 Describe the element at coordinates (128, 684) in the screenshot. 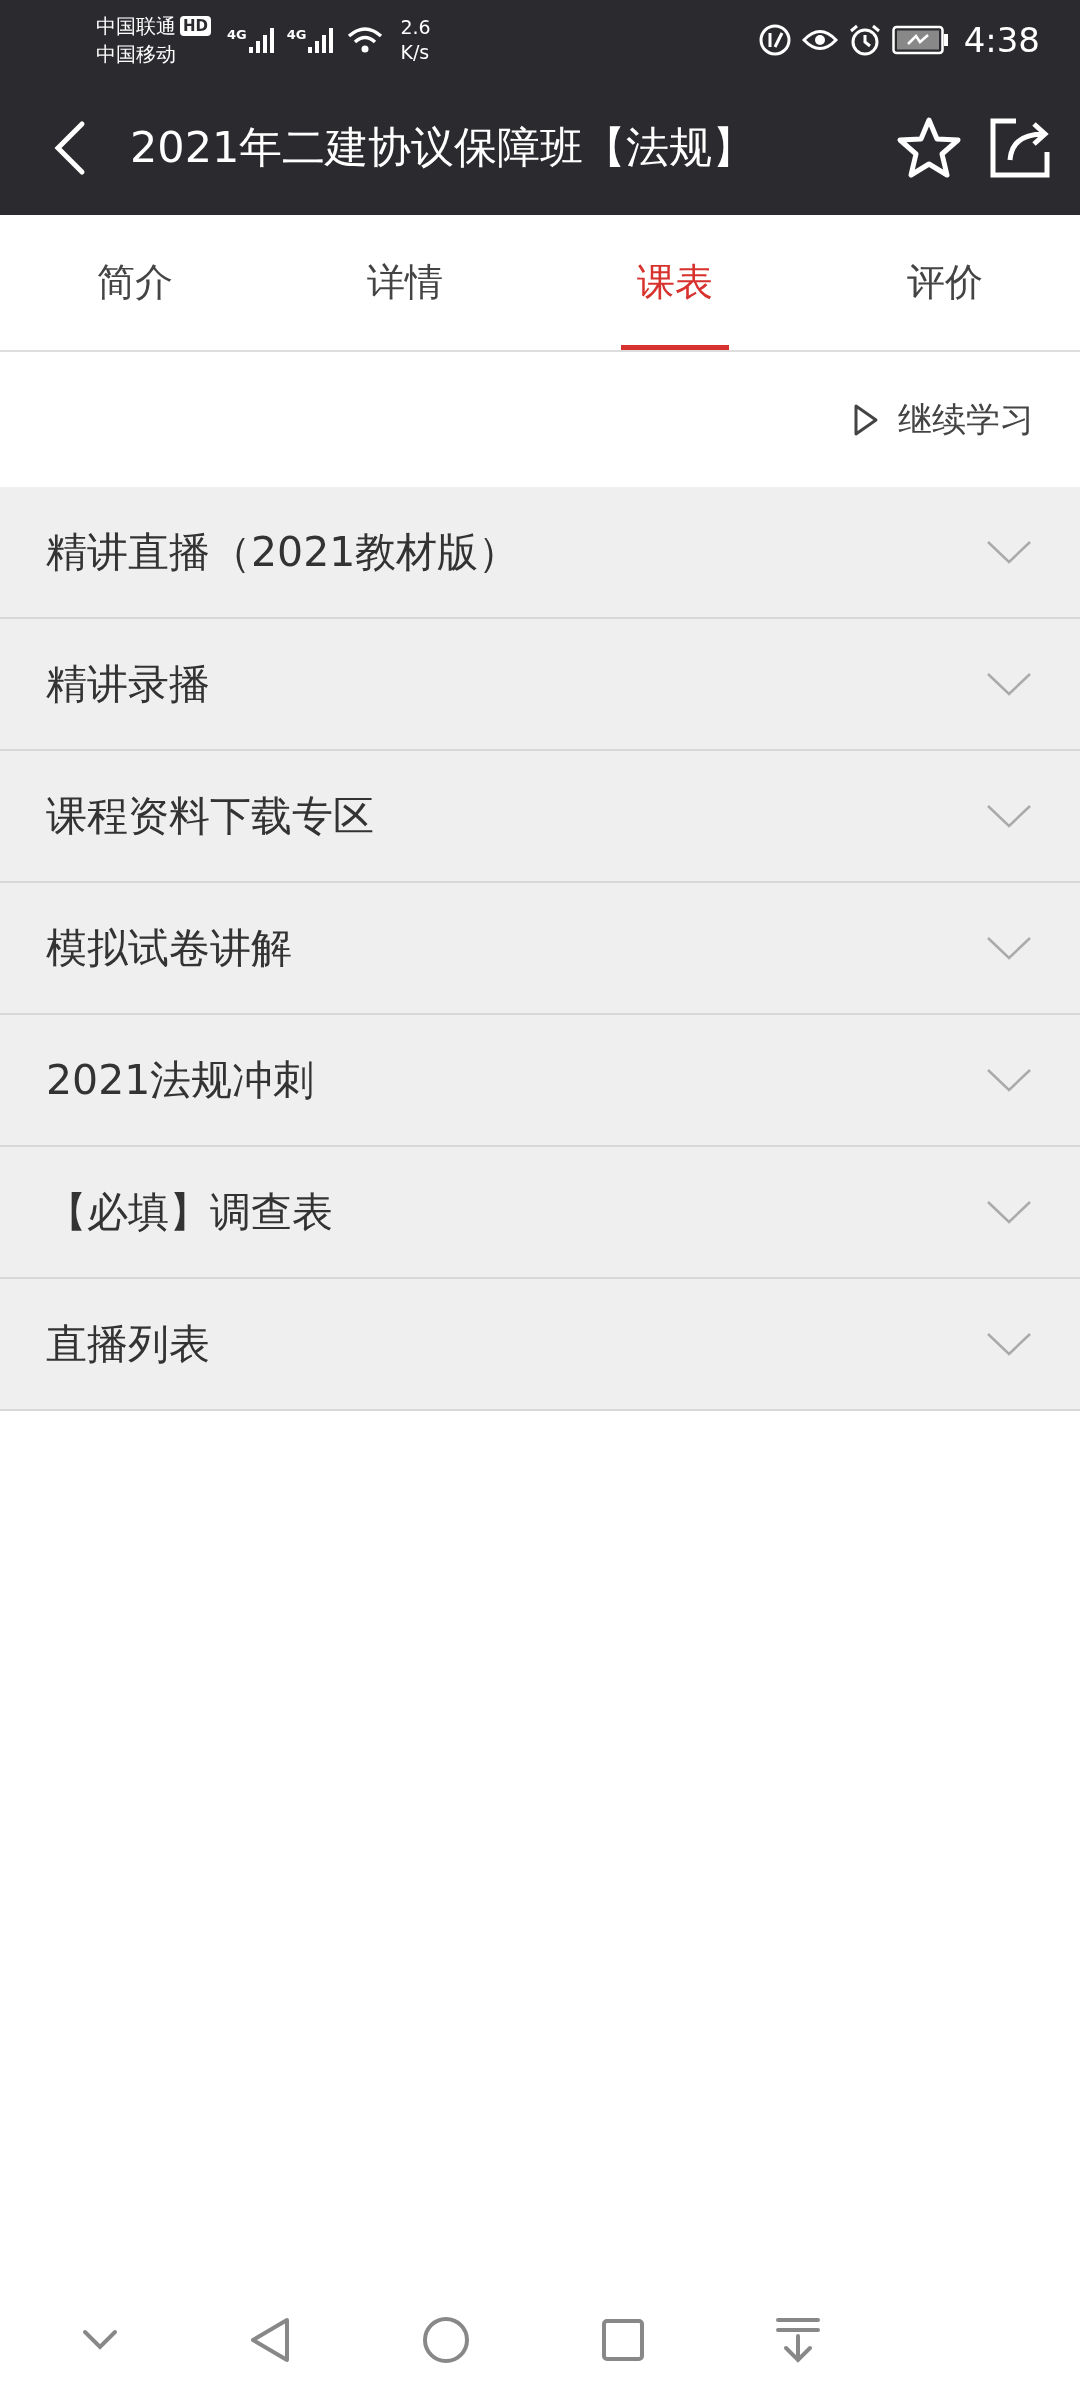

I see `section-title: 精讲录播` at that location.